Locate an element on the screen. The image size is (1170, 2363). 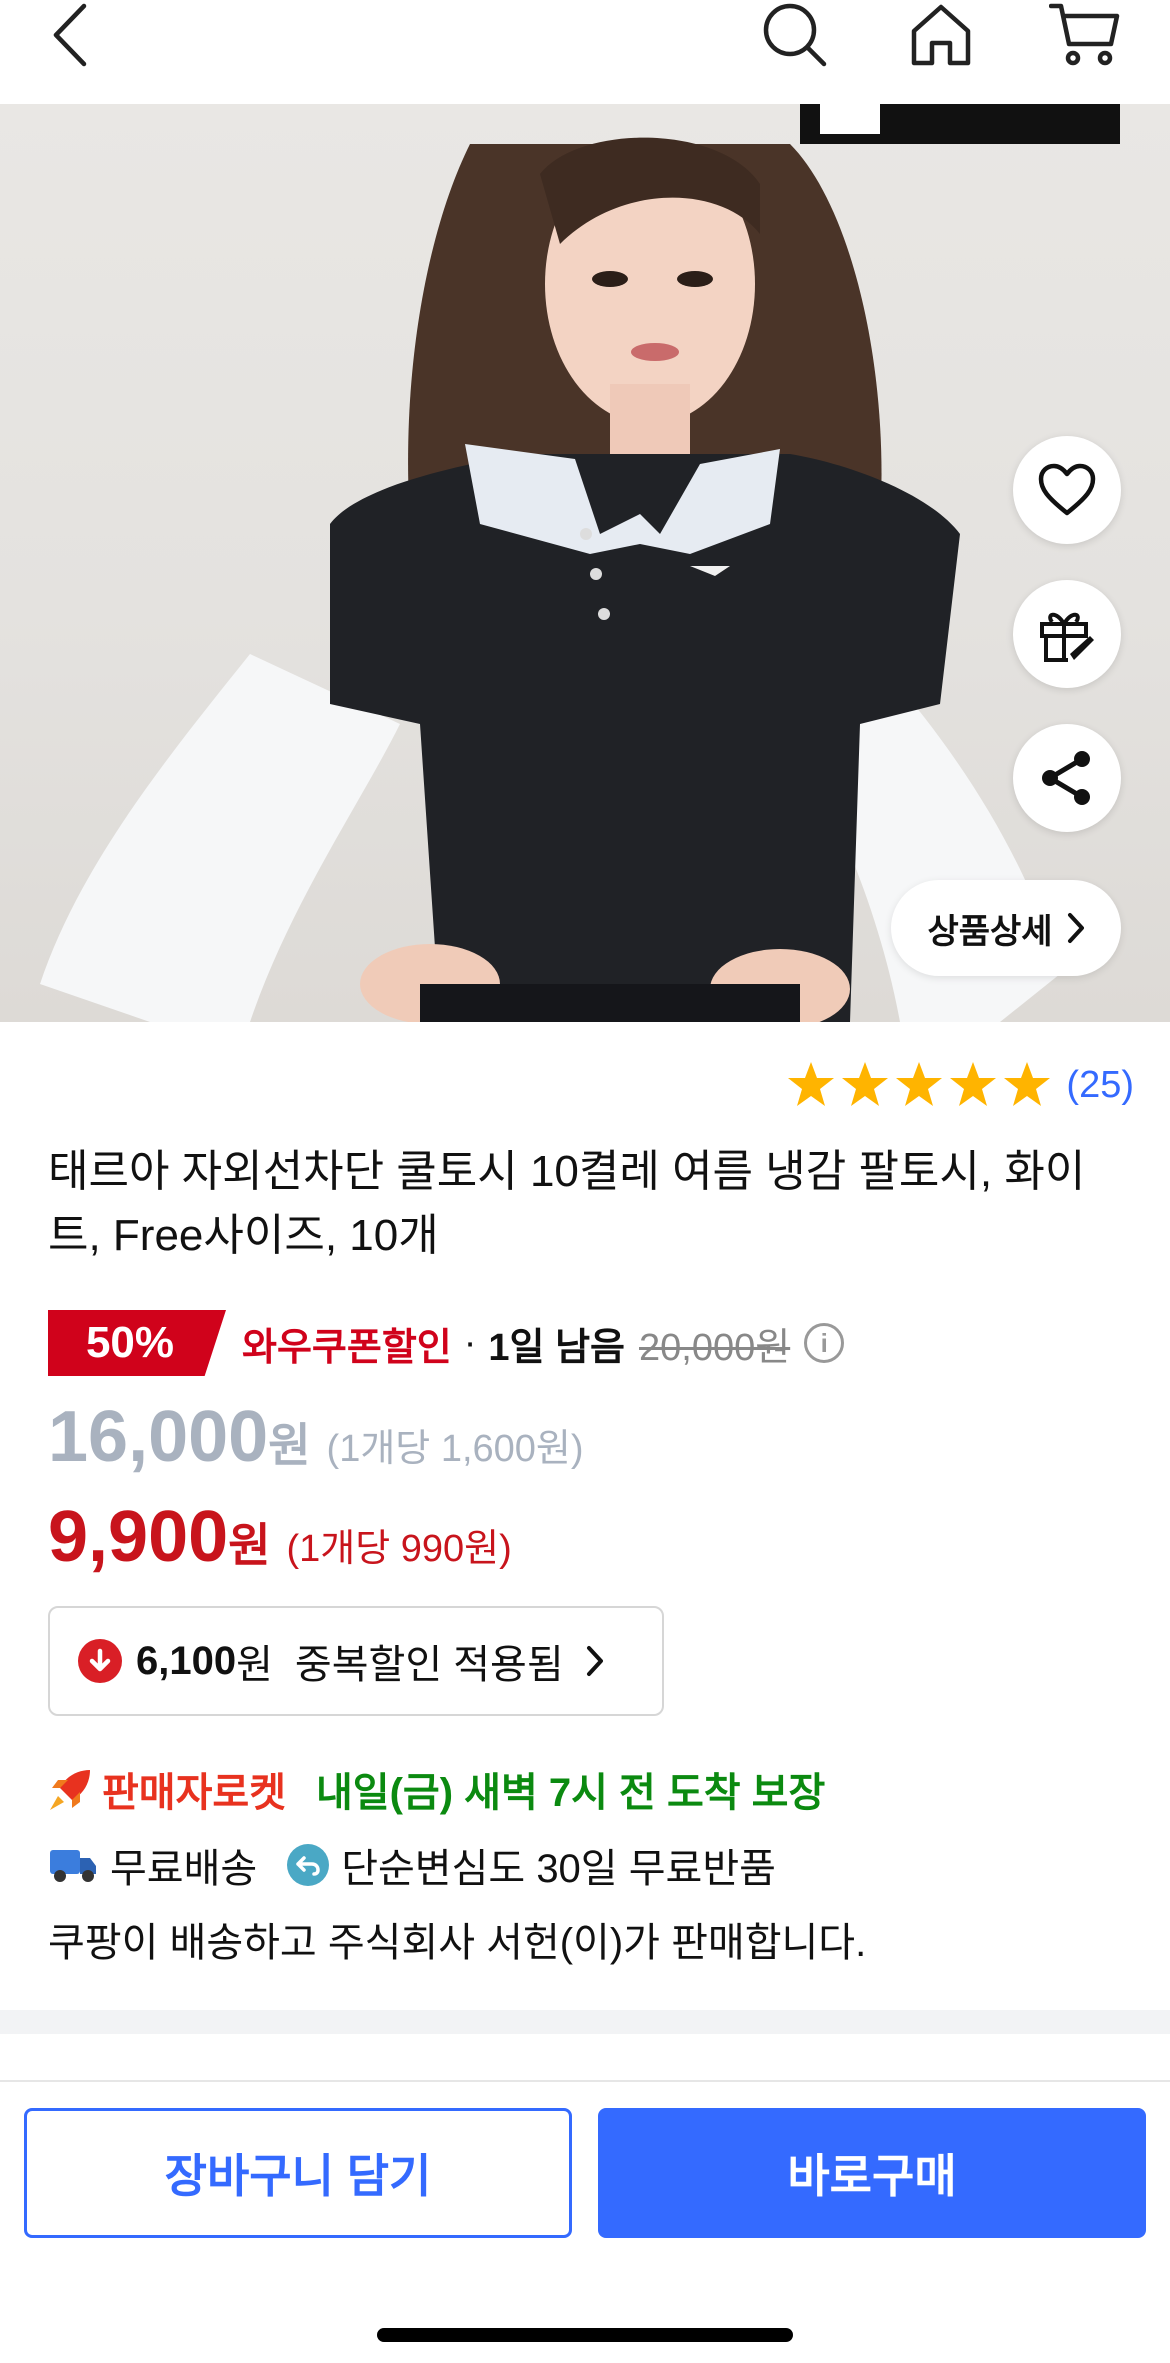
product-detail-button: 상품상세 is located at coordinates (1006, 928).